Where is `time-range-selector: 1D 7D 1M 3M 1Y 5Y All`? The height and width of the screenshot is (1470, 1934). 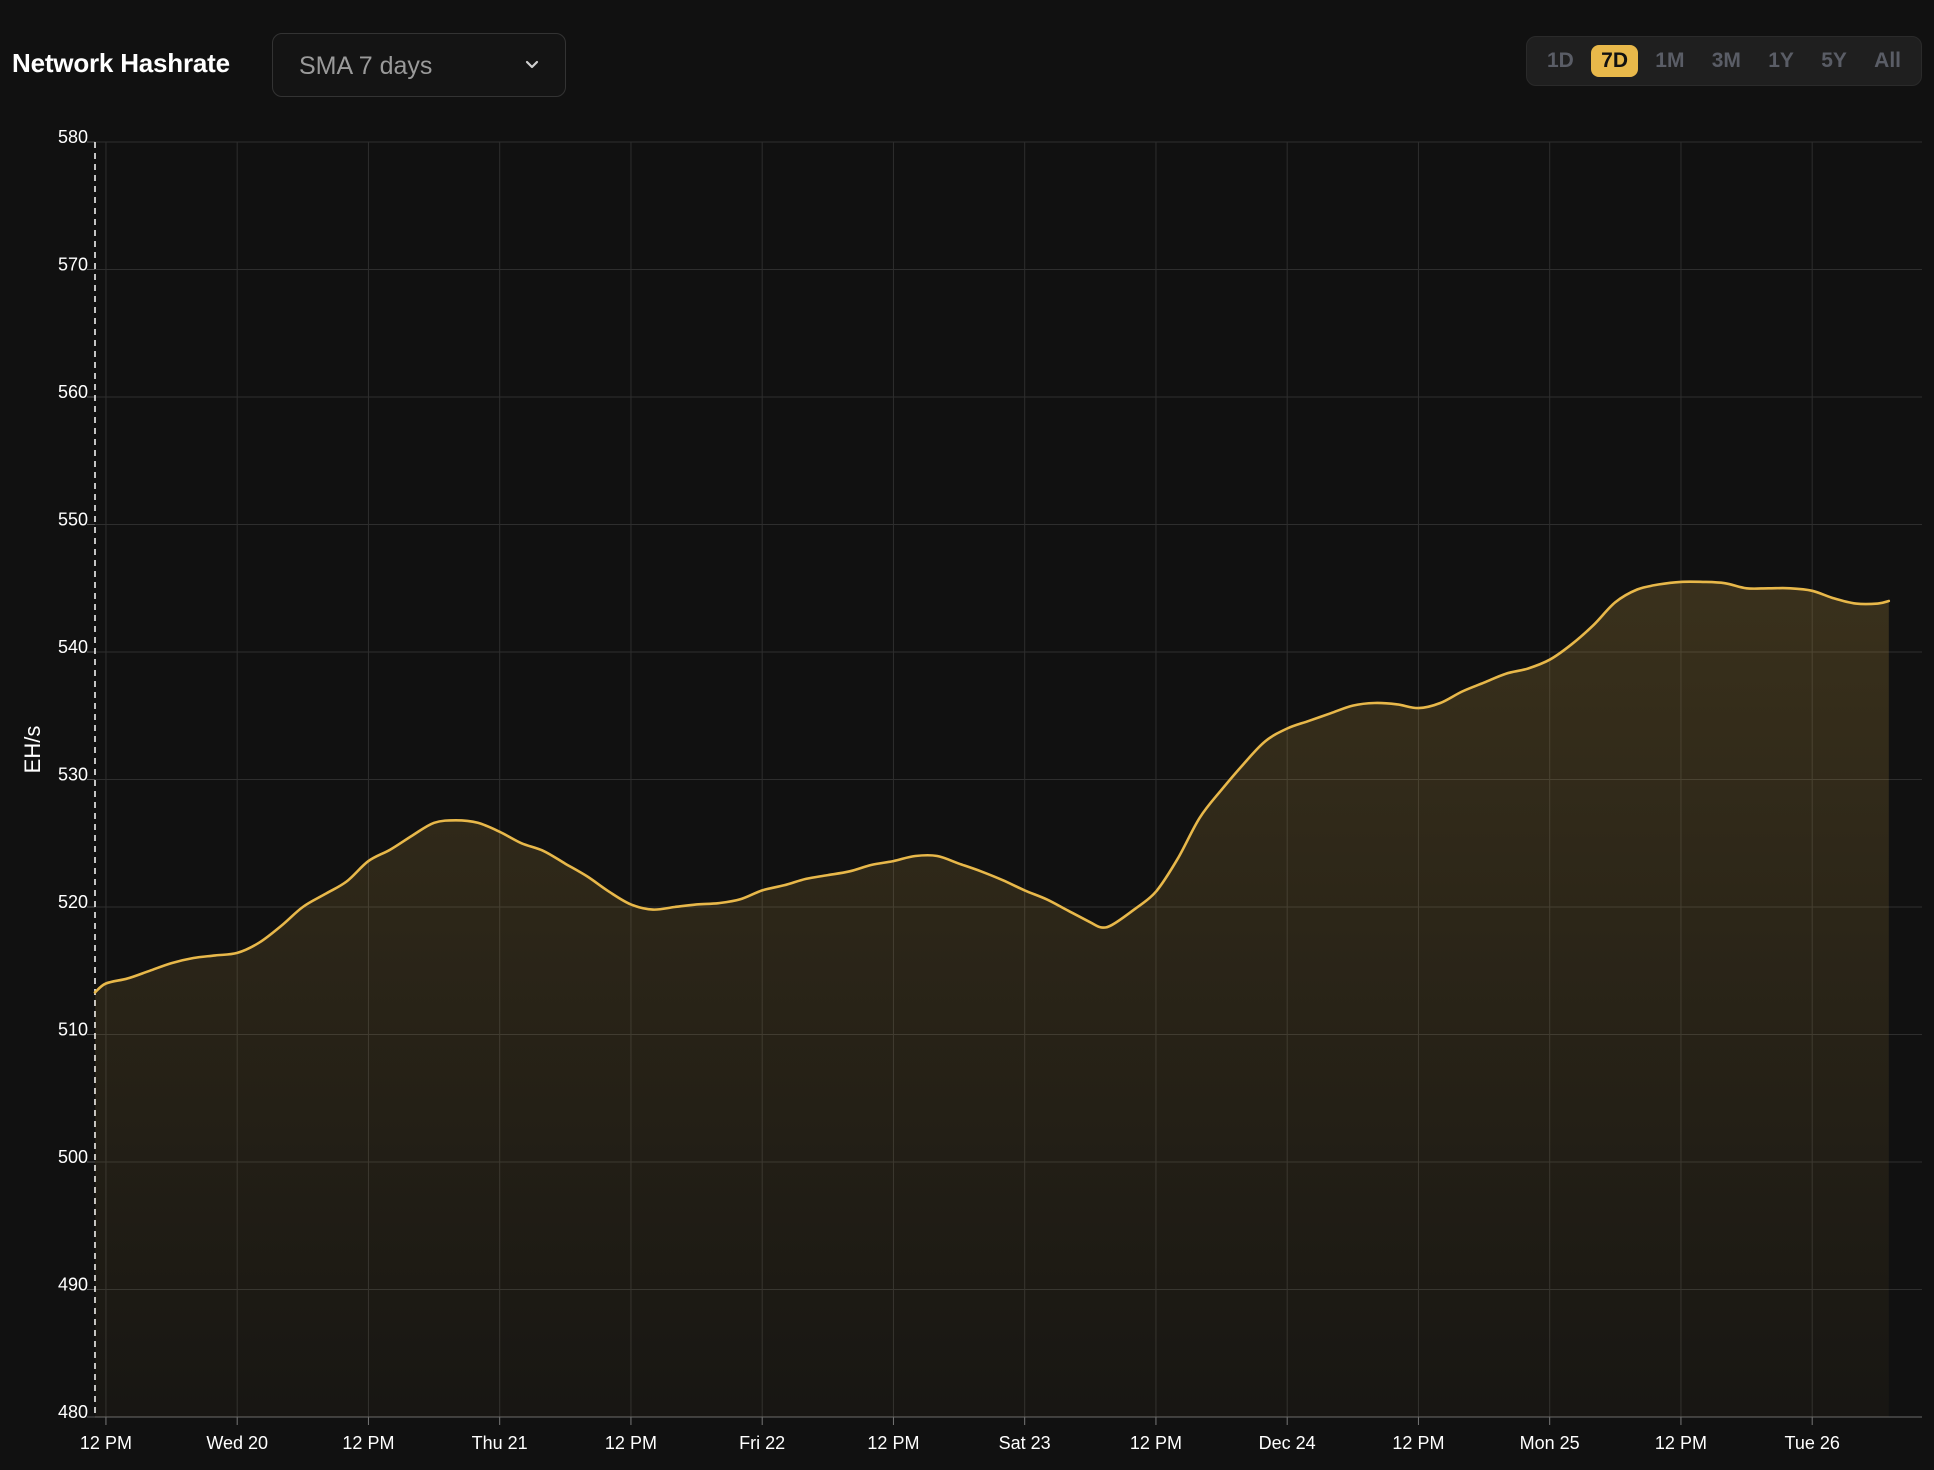 time-range-selector: 1D 7D 1M 3M 1Y 5Y All is located at coordinates (1724, 61).